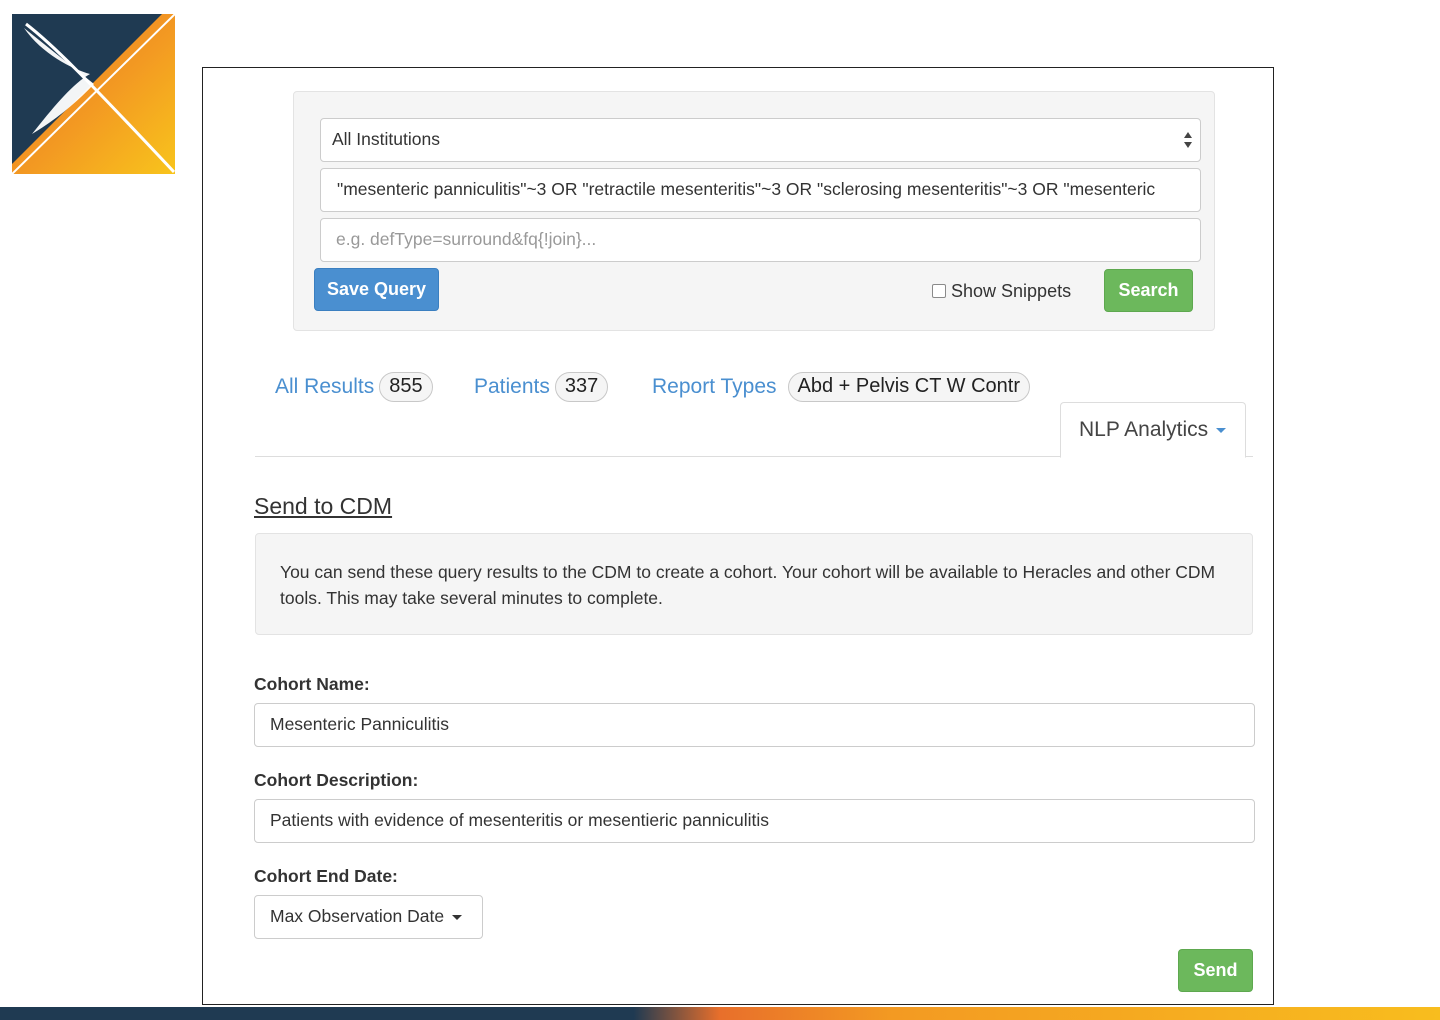 This screenshot has width=1440, height=1020. What do you see at coordinates (512, 386) in the screenshot?
I see `tab-patients-label: Patients` at bounding box center [512, 386].